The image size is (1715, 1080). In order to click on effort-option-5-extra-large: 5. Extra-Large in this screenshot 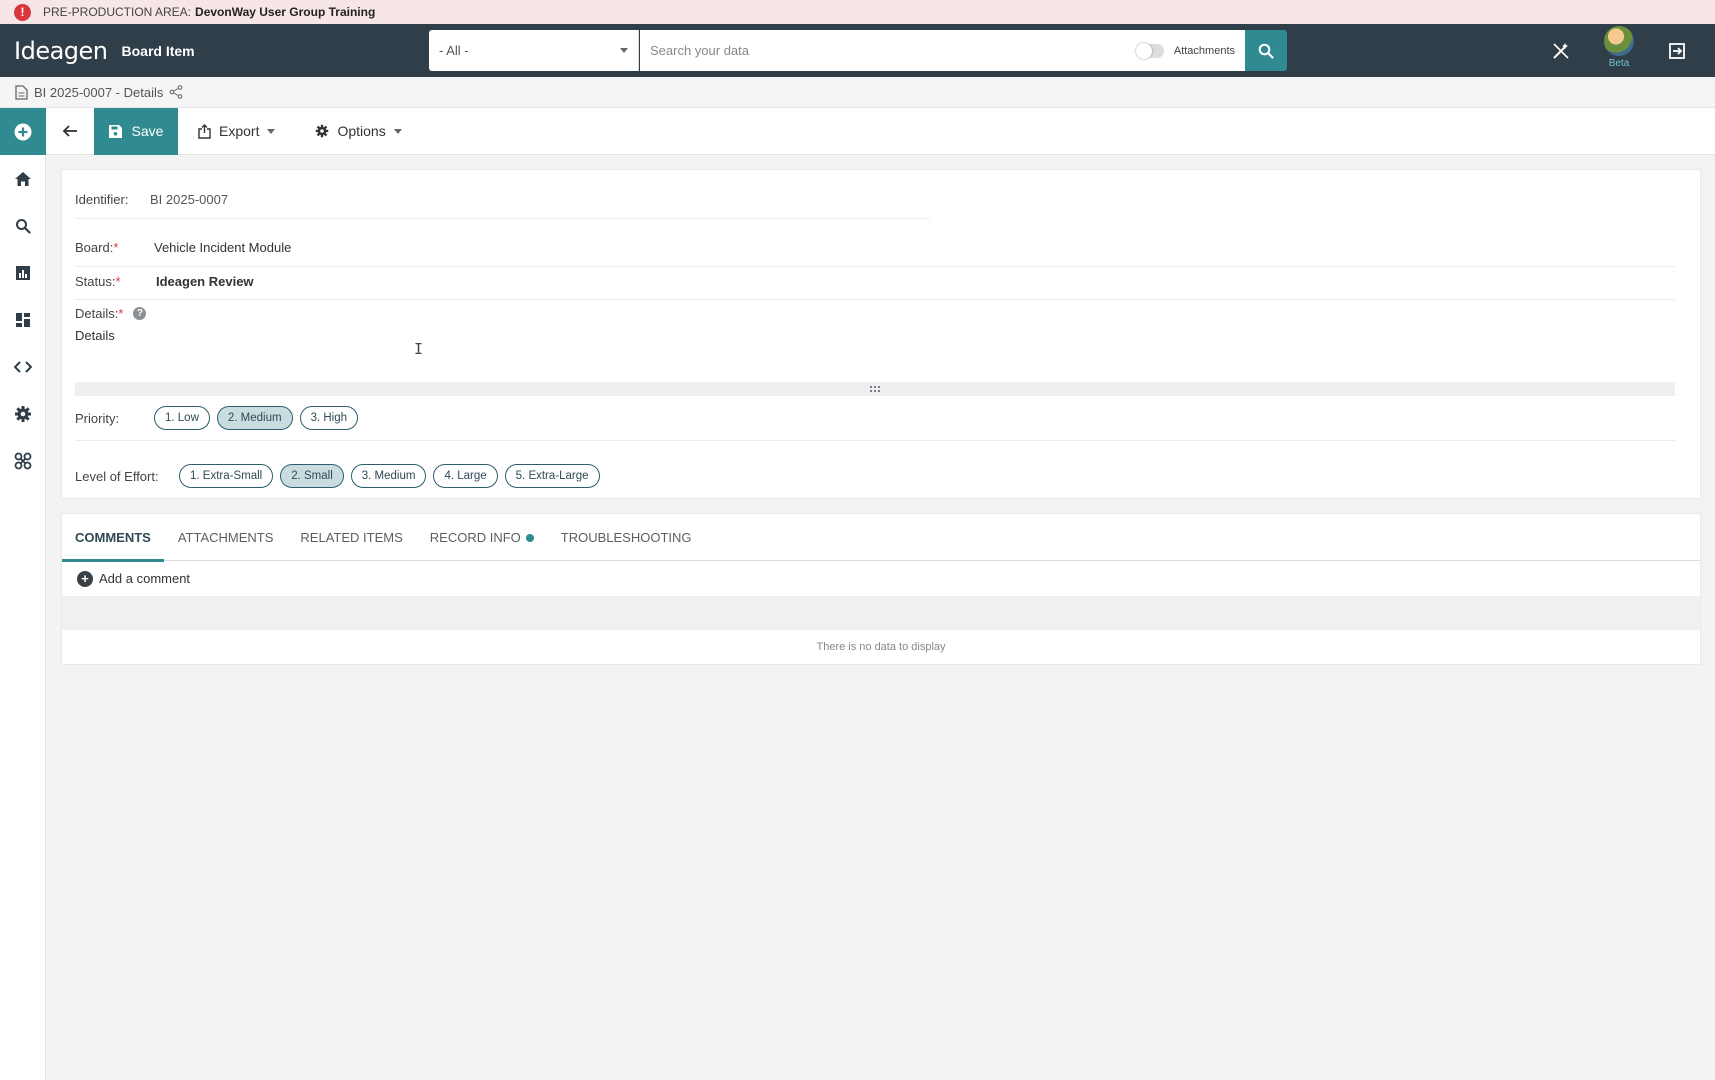, I will do `click(552, 476)`.